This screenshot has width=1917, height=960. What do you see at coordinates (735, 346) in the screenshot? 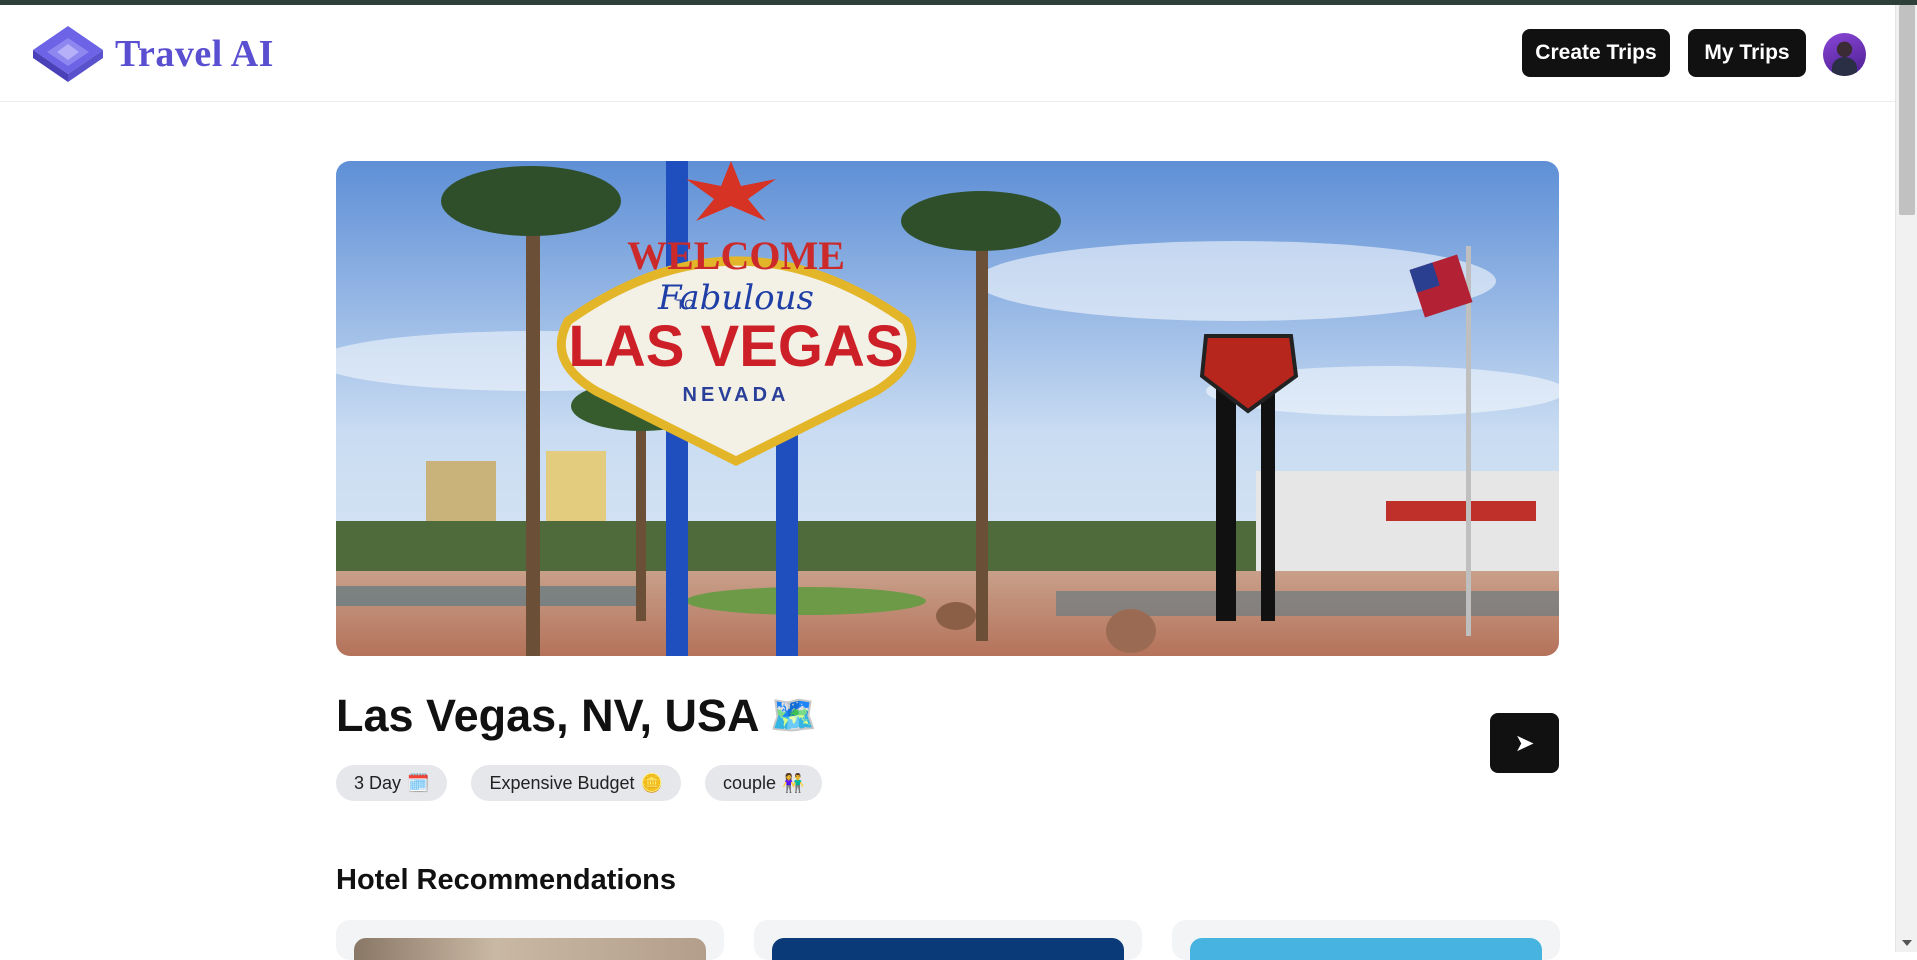
I see `svg-text: LAS VEGAS` at bounding box center [735, 346].